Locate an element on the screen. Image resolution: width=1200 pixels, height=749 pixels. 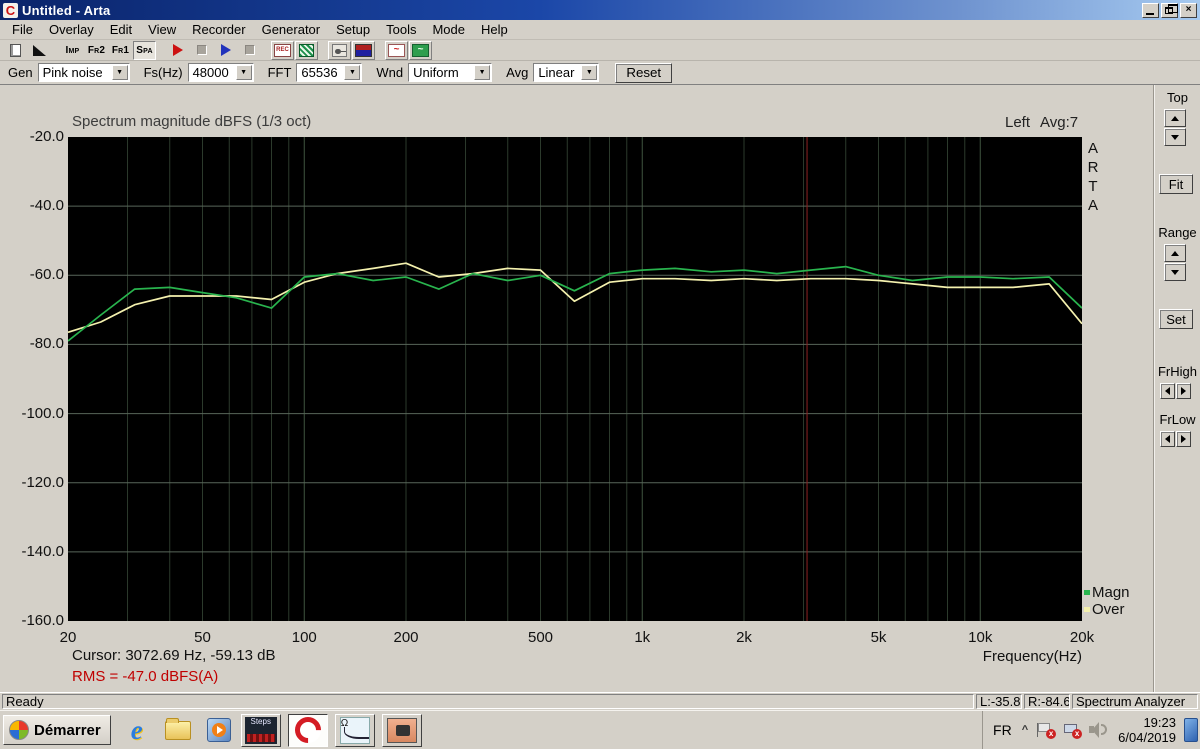
mode-indicator: Spectrum Analyzer is located at coordinates (1135, 701).